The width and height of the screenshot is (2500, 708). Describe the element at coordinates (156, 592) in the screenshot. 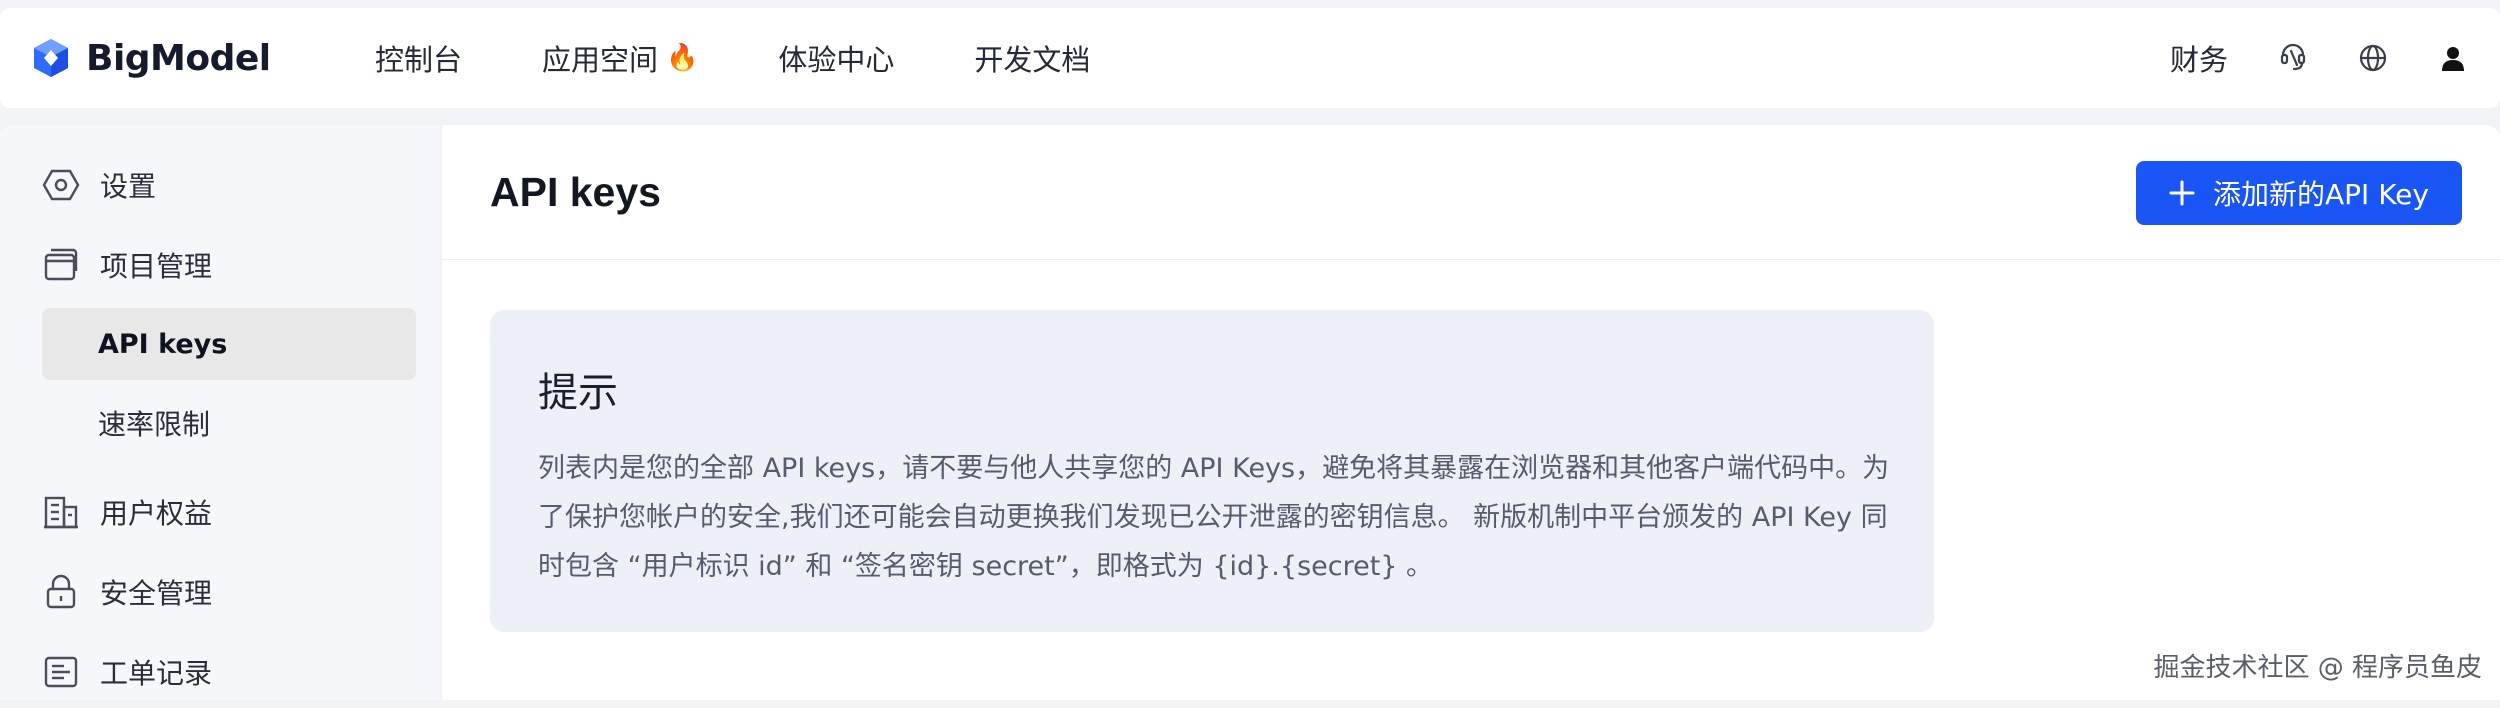

I see `sidebar-item-label: 安全管理` at that location.